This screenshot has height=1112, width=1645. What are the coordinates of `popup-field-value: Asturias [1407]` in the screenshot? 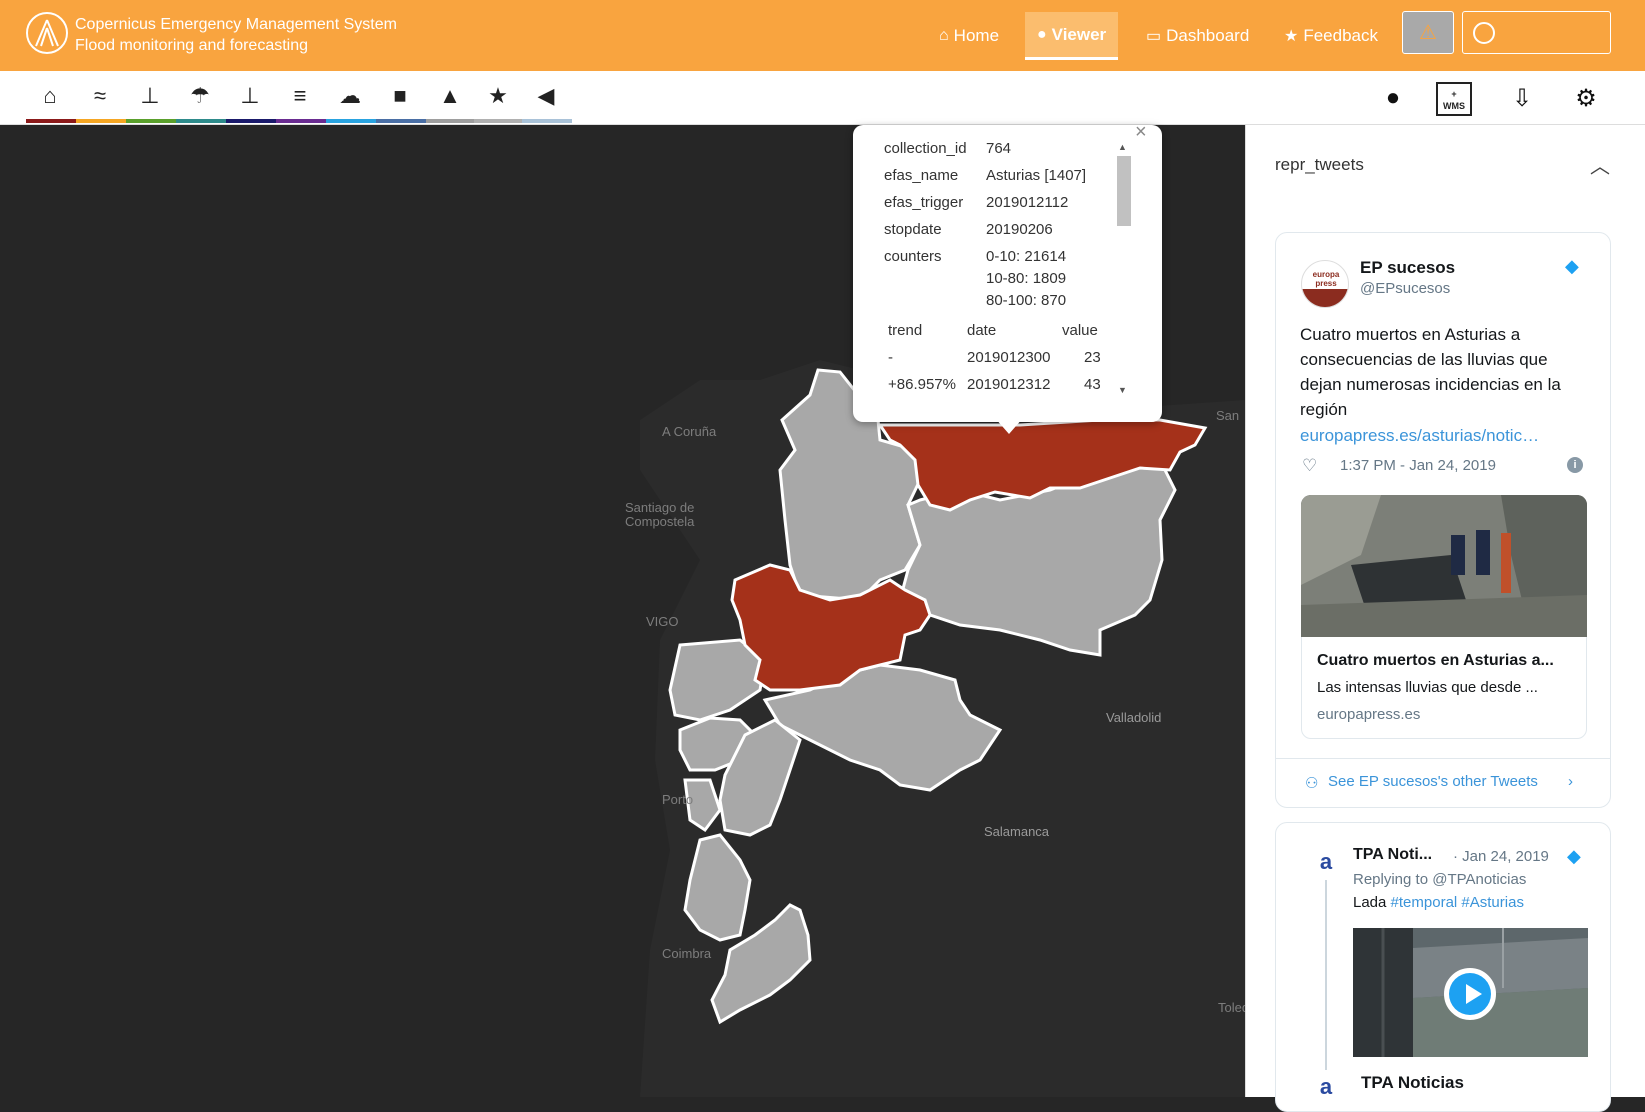 It's located at (1036, 175).